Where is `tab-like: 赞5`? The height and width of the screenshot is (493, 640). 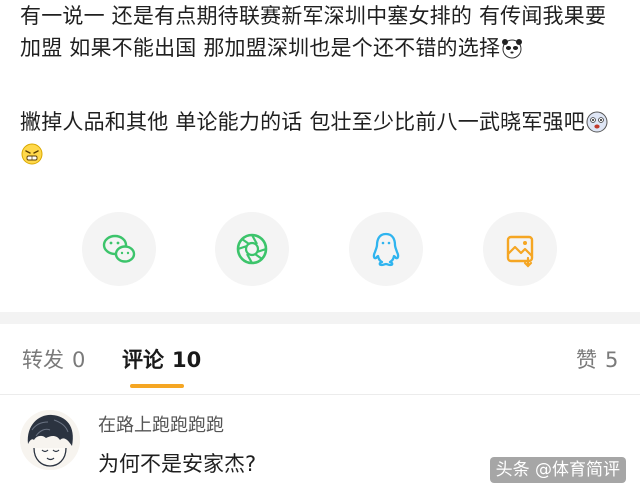 tab-like: 赞5 is located at coordinates (597, 360).